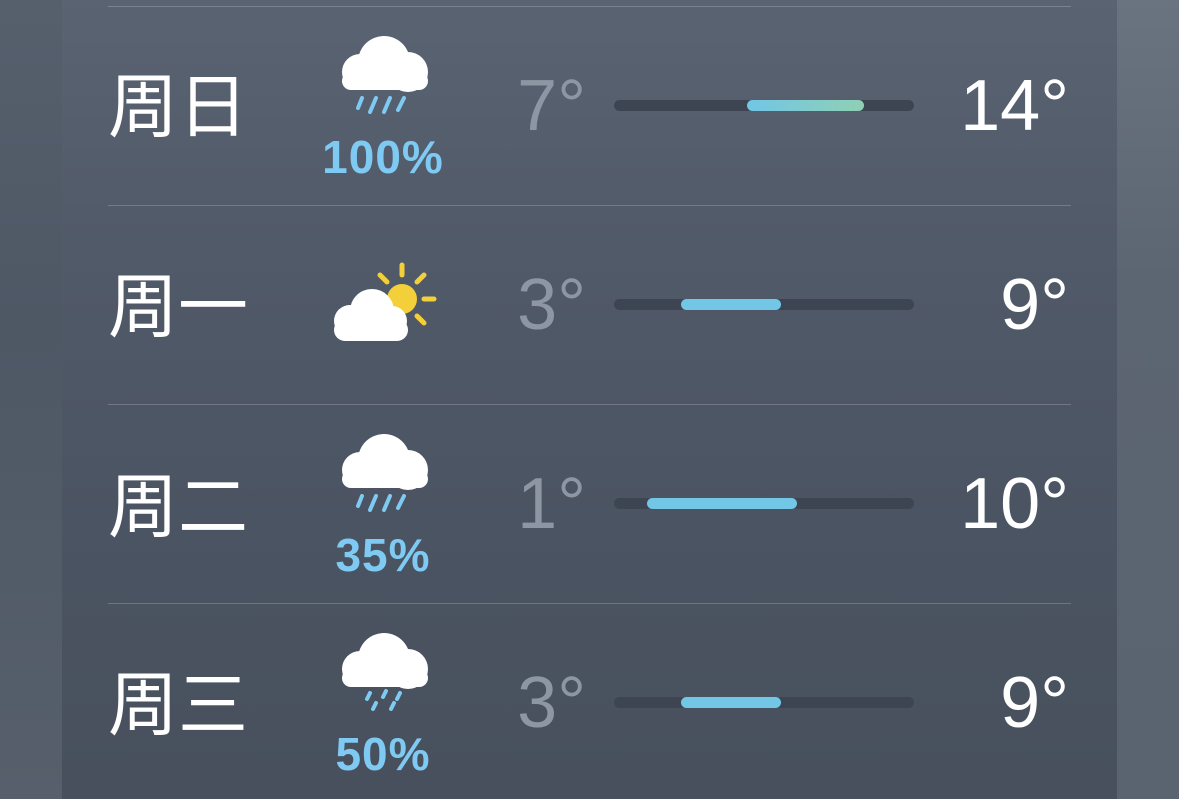 Image resolution: width=1179 pixels, height=799 pixels. What do you see at coordinates (383, 157) in the screenshot?
I see `precip-chance: 100%` at bounding box center [383, 157].